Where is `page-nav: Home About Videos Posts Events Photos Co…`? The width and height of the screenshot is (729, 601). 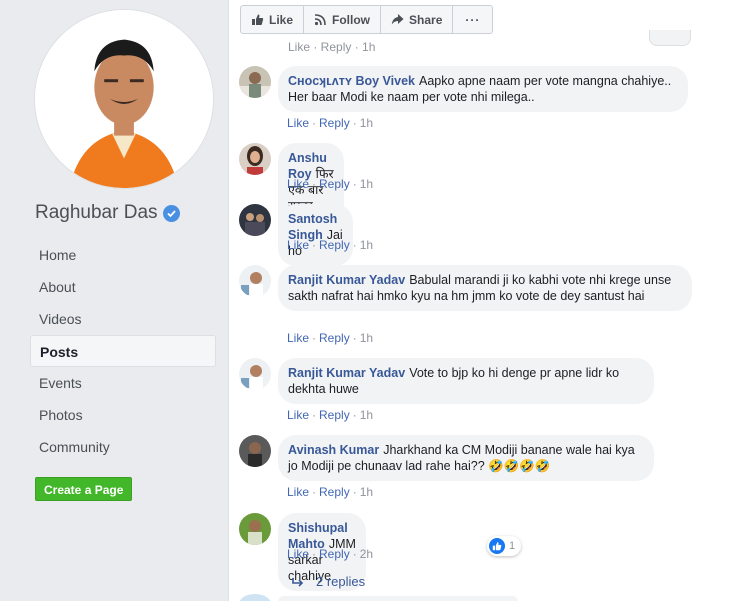
page-nav: Home About Videos Posts Events Photos Co… is located at coordinates (123, 351).